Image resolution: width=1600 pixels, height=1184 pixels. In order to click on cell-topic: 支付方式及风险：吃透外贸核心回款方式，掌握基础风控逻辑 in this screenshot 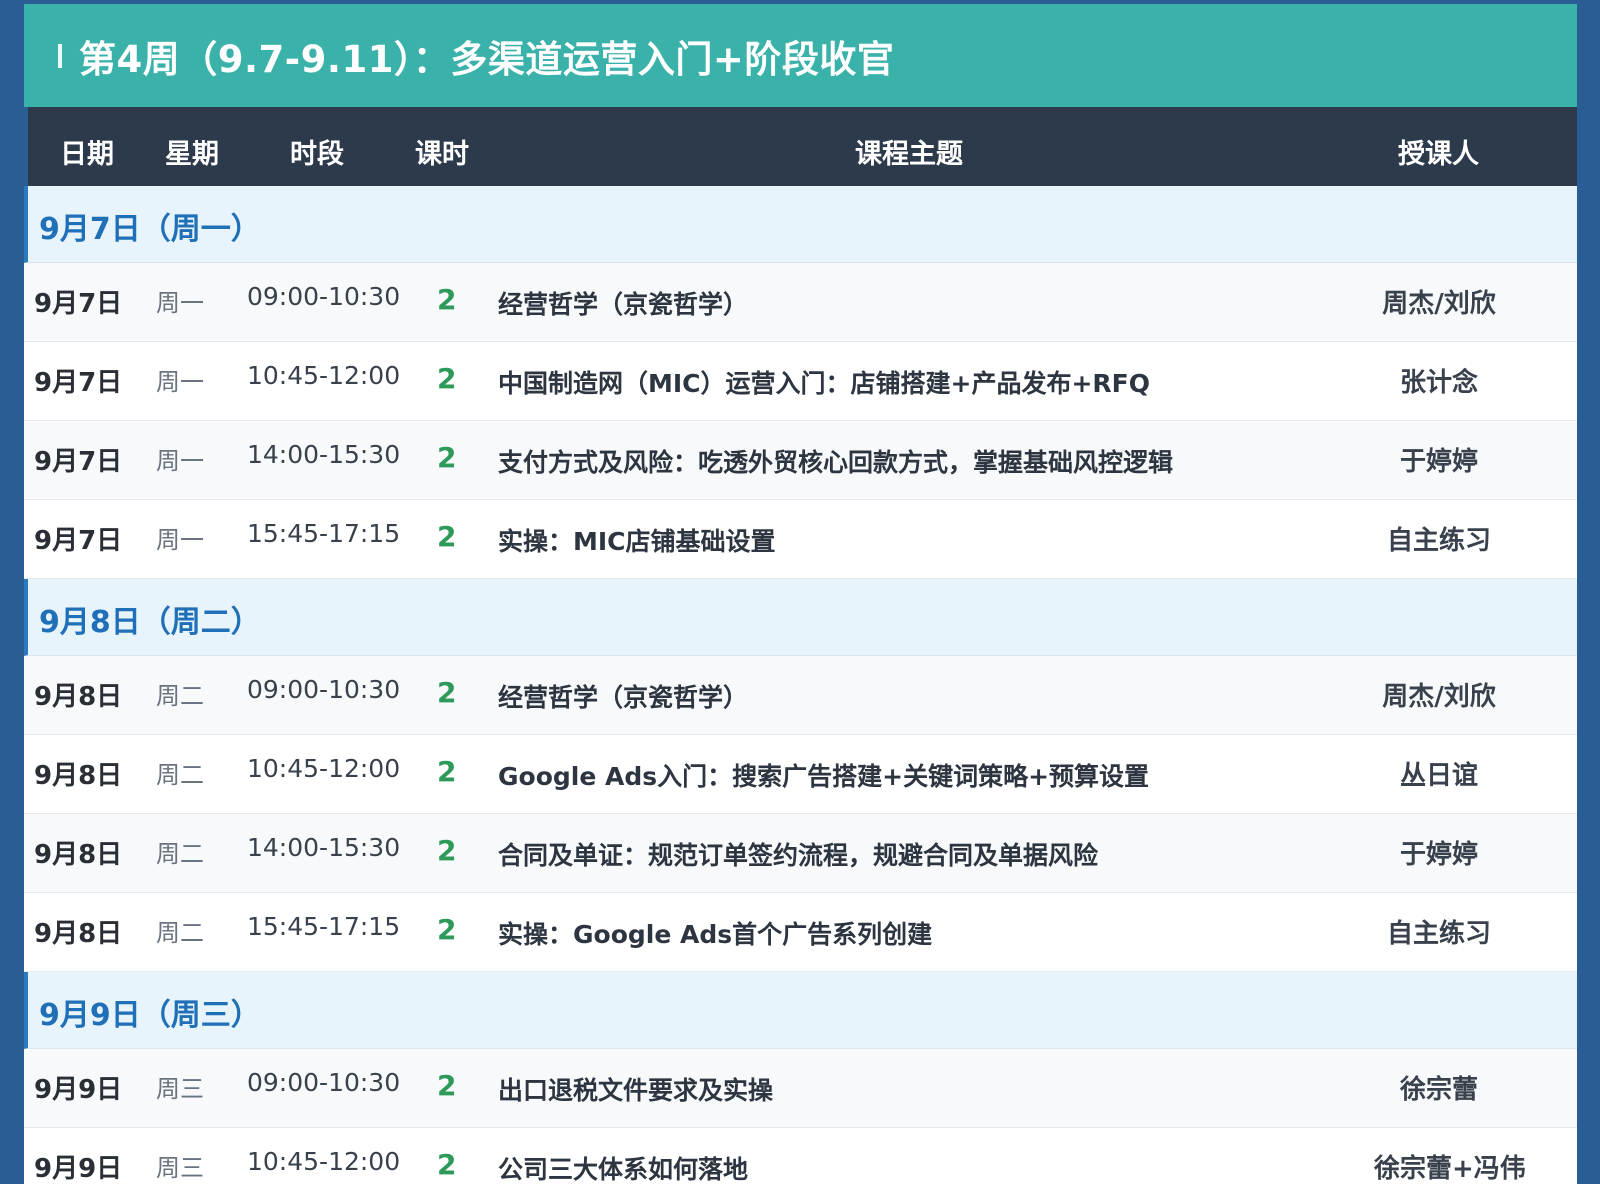, I will do `click(836, 462)`.